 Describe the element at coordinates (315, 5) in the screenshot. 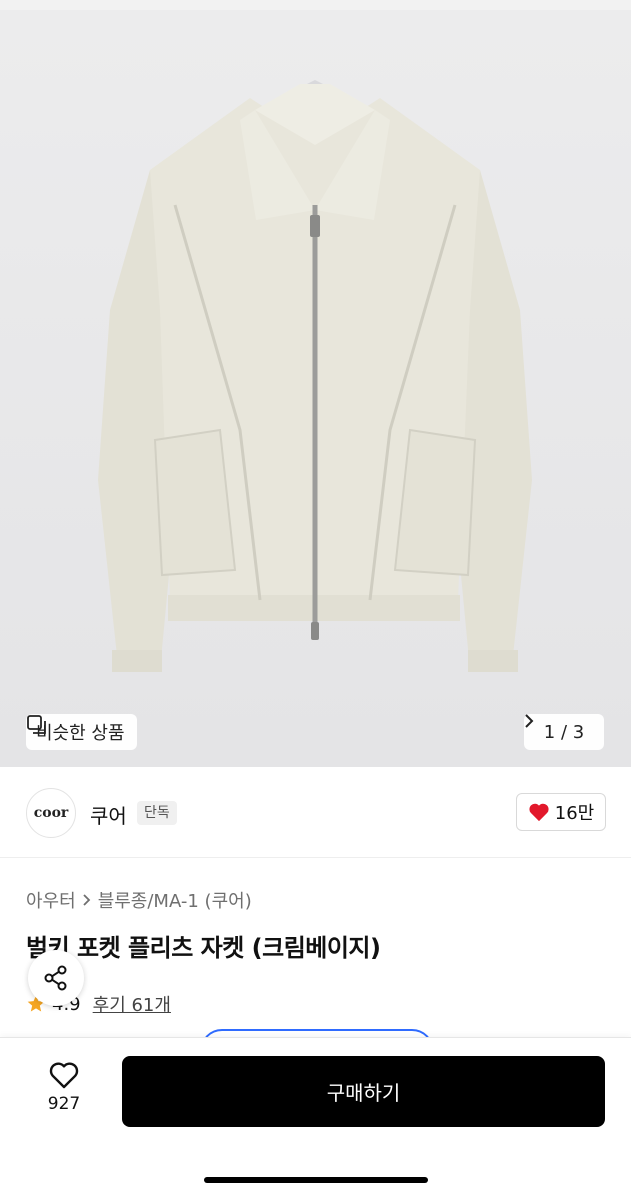

I see `status-bar` at that location.